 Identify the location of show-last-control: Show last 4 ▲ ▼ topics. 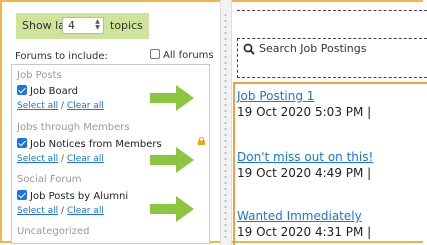
(82, 26).